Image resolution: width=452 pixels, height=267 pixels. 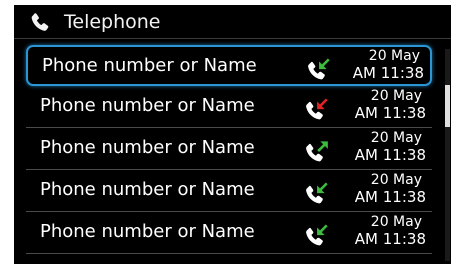 I want to click on scrollbar-track, so click(x=447, y=155).